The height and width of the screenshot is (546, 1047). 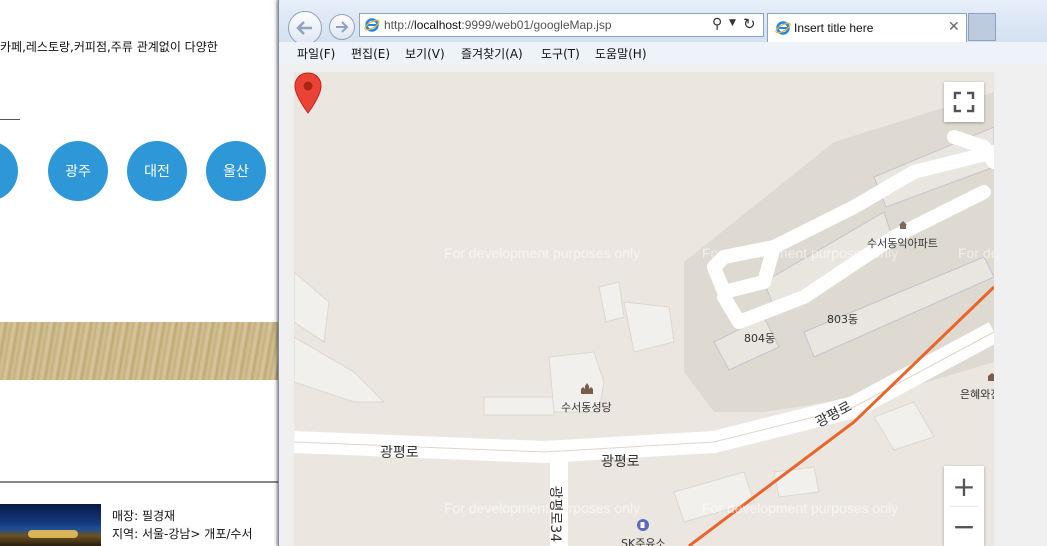 What do you see at coordinates (954, 27) in the screenshot?
I see `close-icon: ✕` at bounding box center [954, 27].